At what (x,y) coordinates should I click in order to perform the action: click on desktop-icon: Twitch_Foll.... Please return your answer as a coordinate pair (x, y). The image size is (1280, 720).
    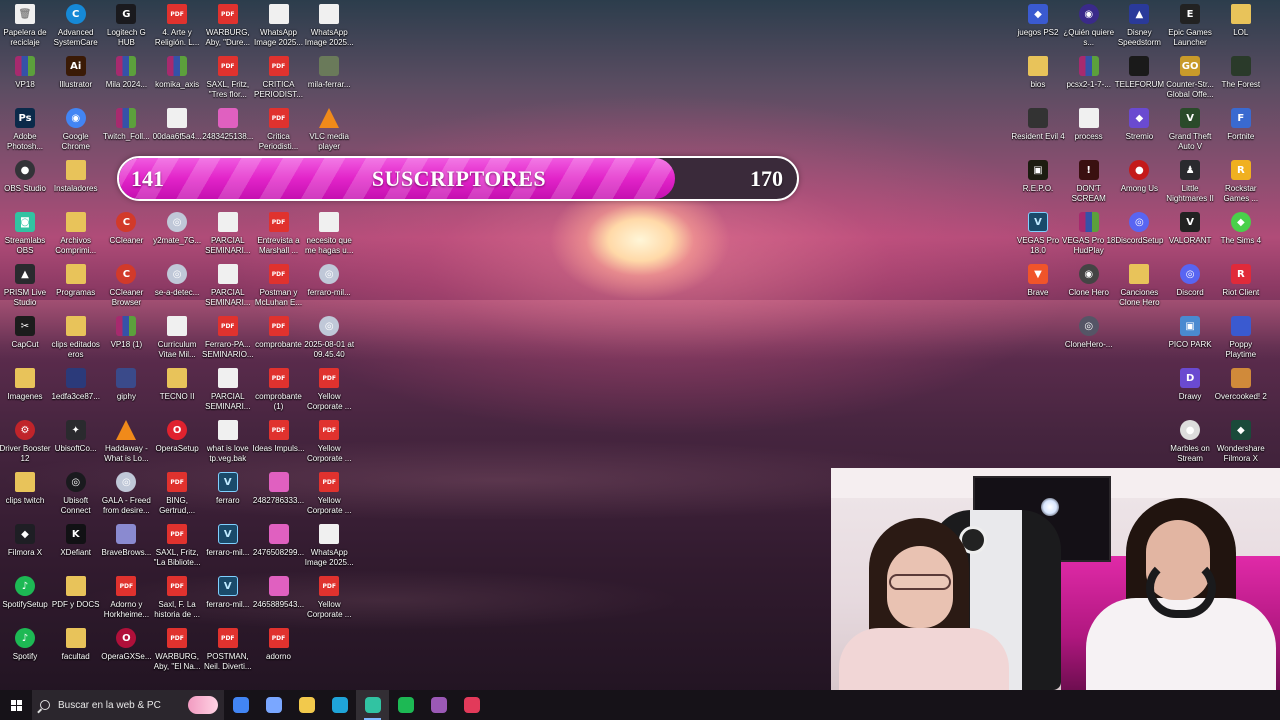
    Looking at the image, I should click on (126, 133).